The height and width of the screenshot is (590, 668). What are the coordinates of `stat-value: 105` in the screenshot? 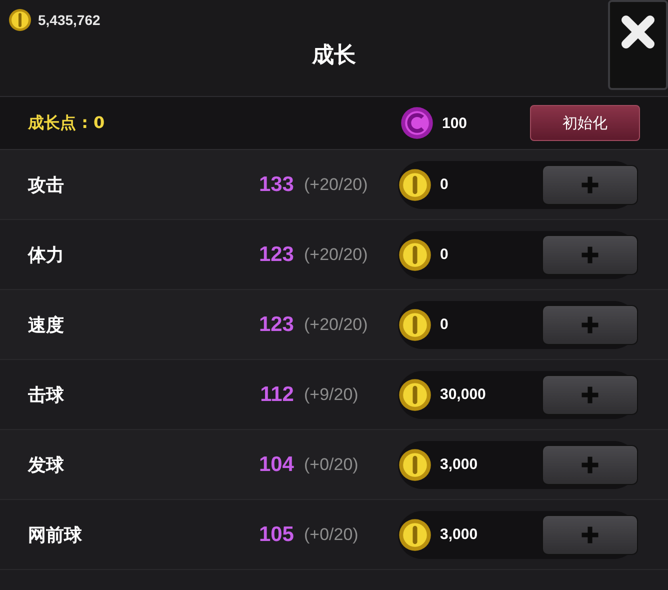 It's located at (276, 534).